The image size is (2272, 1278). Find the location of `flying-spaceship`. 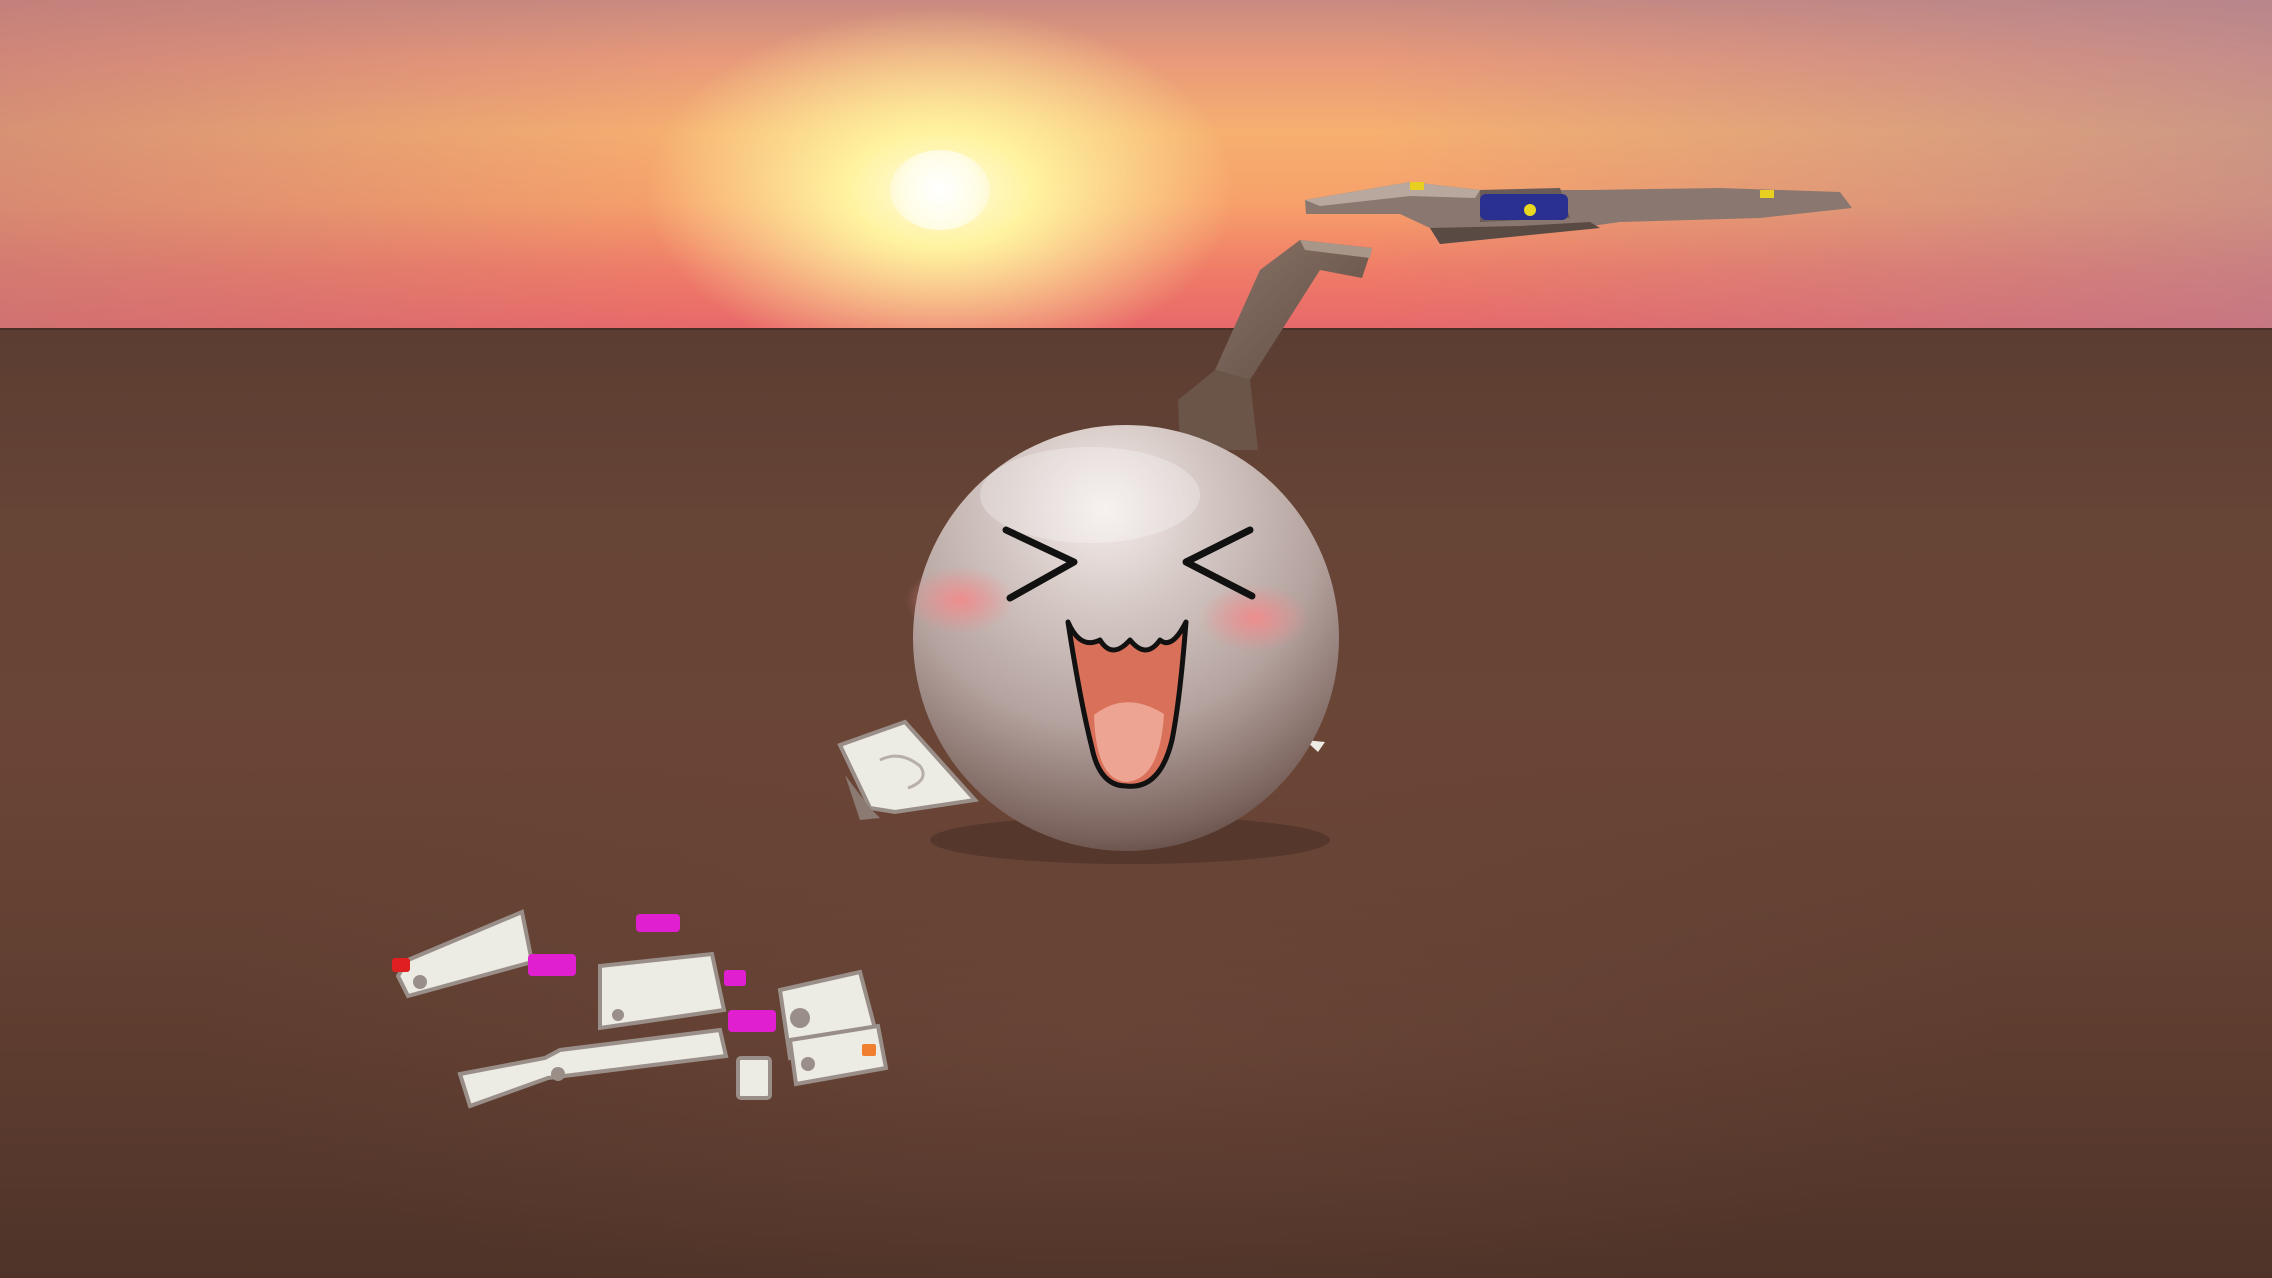

flying-spaceship is located at coordinates (1578, 213).